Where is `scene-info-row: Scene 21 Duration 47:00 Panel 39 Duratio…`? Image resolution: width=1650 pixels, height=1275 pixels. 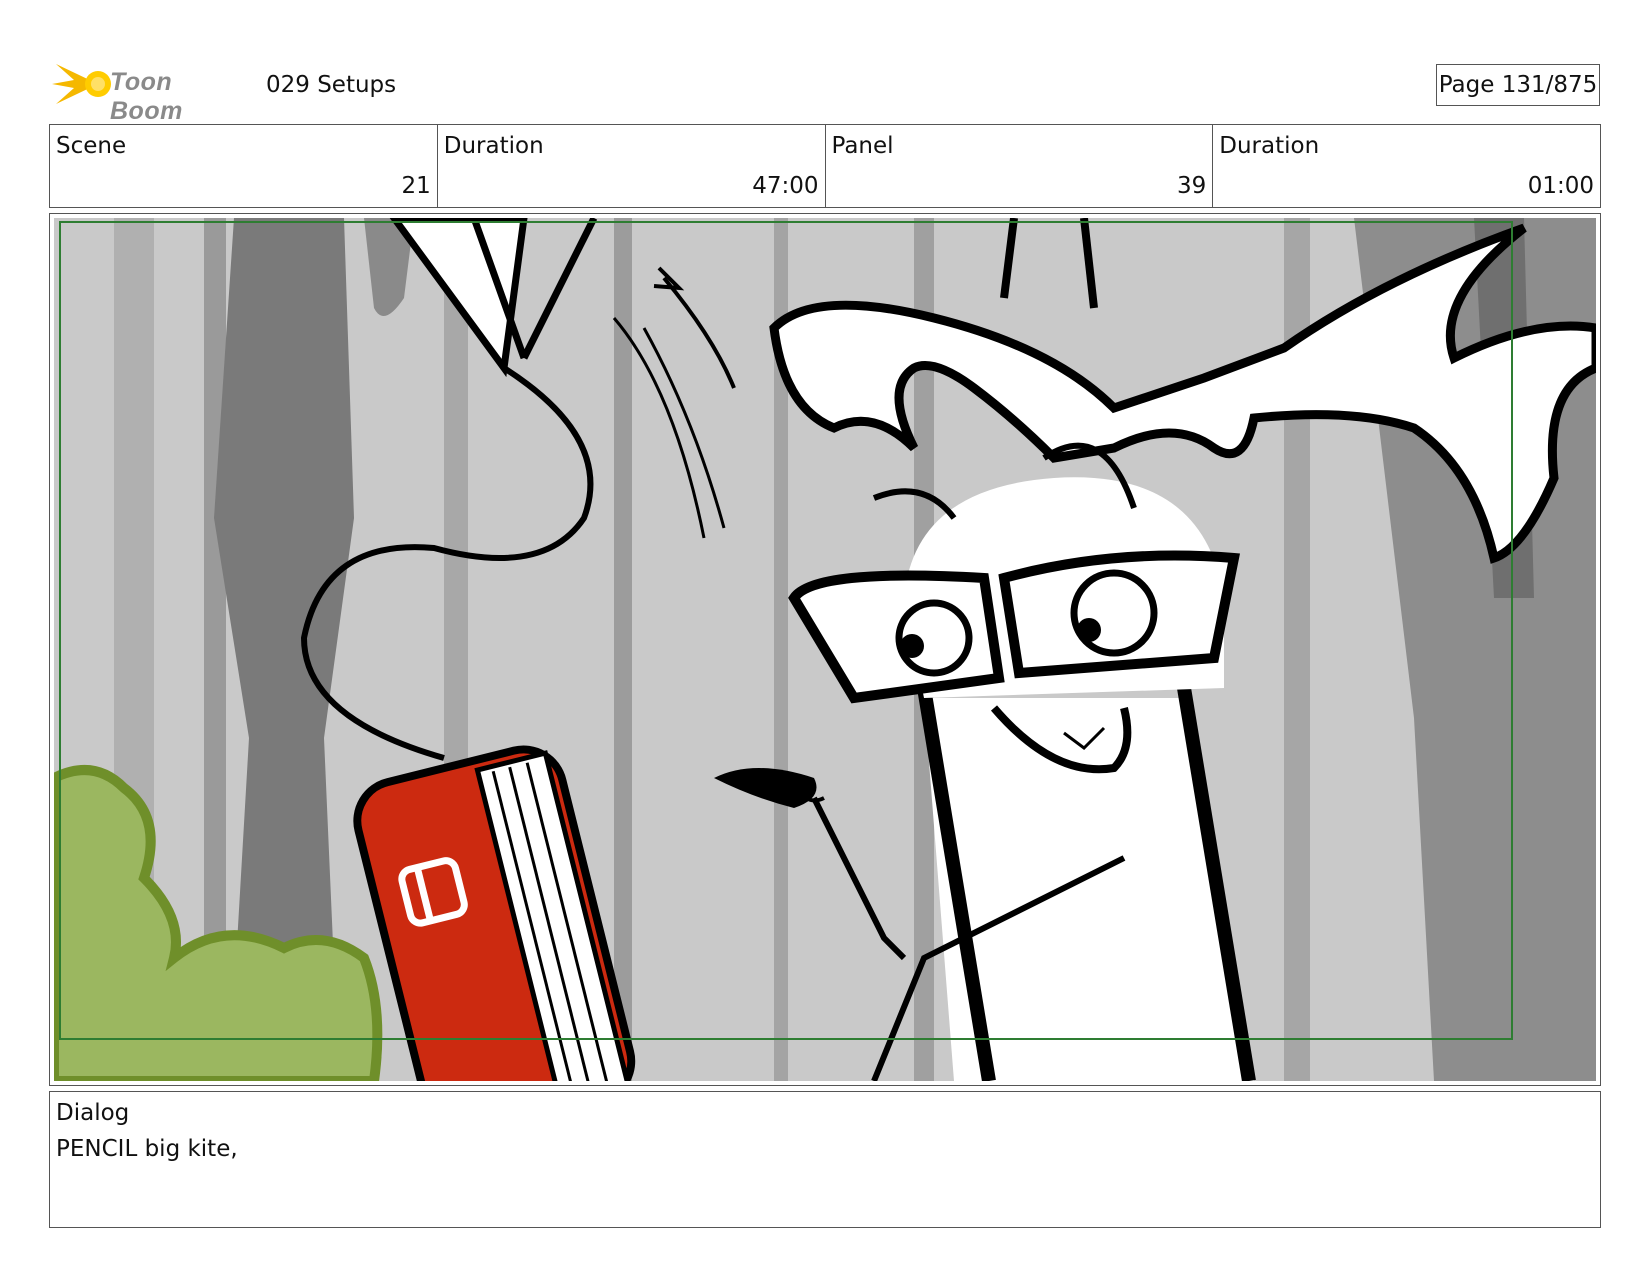 scene-info-row: Scene 21 Duration 47:00 Panel 39 Duratio… is located at coordinates (825, 166).